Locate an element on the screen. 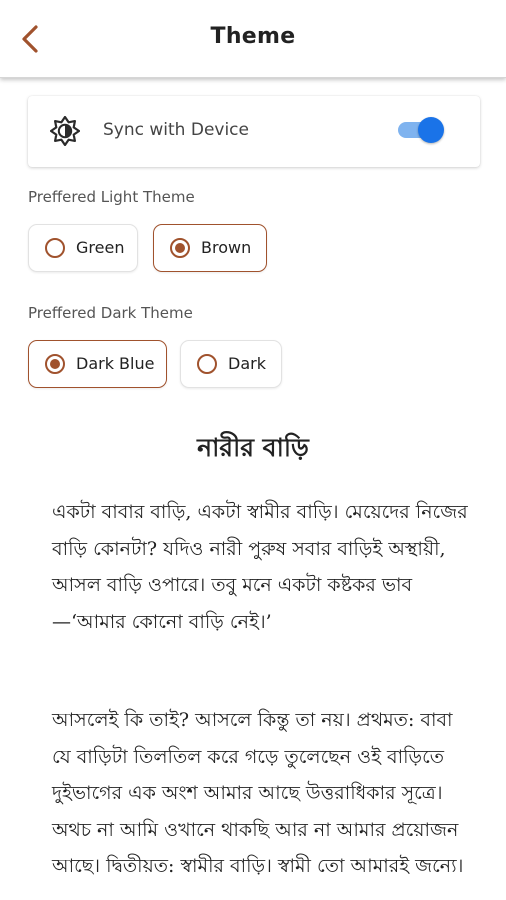  option-label: Green is located at coordinates (100, 247).